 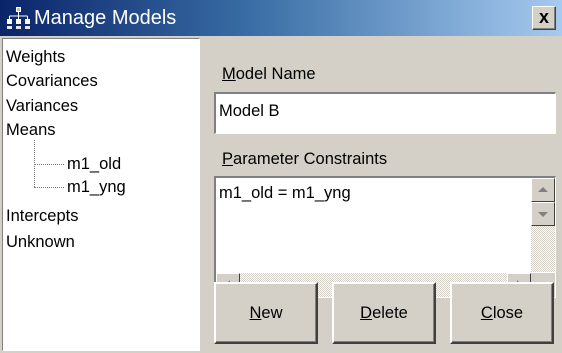 I want to click on window-title: Manage Models, so click(x=105, y=18).